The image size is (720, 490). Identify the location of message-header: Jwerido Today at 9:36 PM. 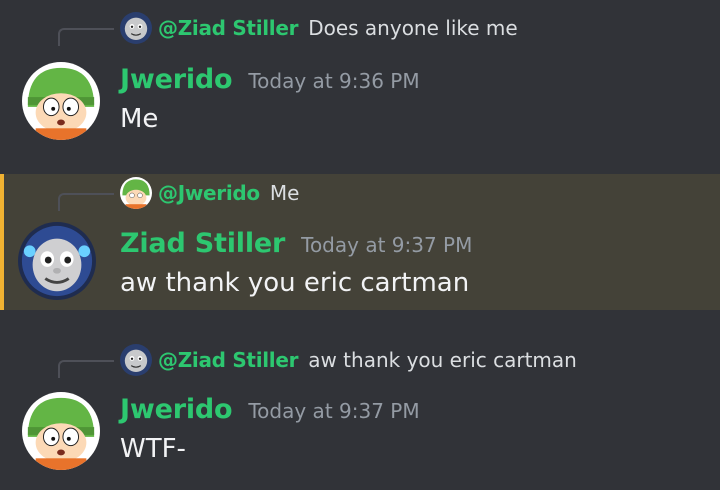
(270, 79).